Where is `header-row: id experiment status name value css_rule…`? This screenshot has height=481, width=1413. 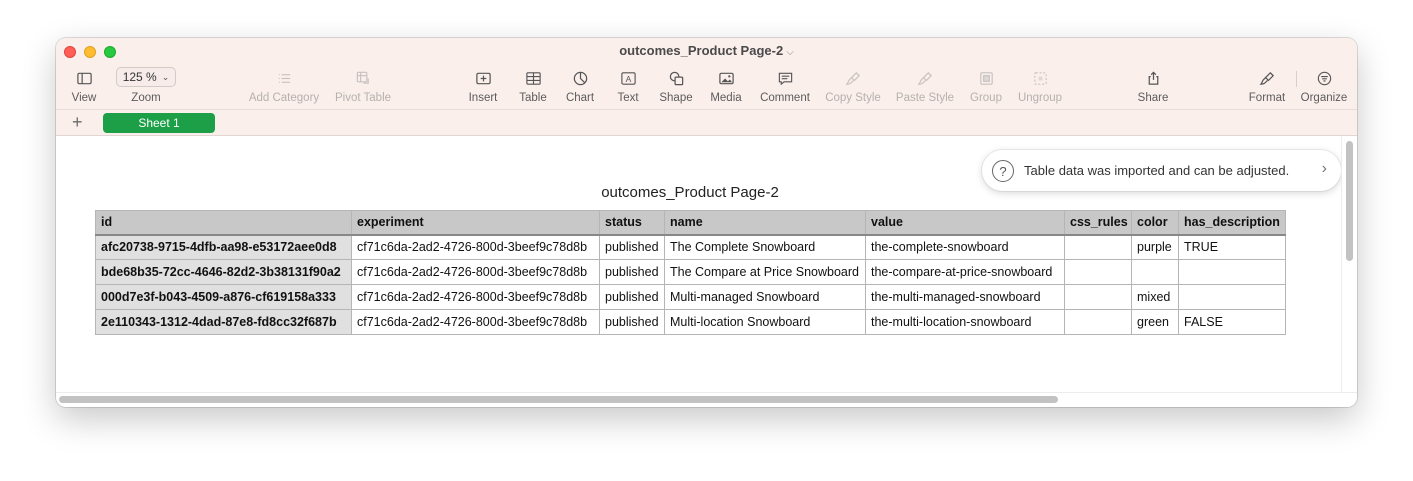
header-row: id experiment status name value css_rule… is located at coordinates (690, 222).